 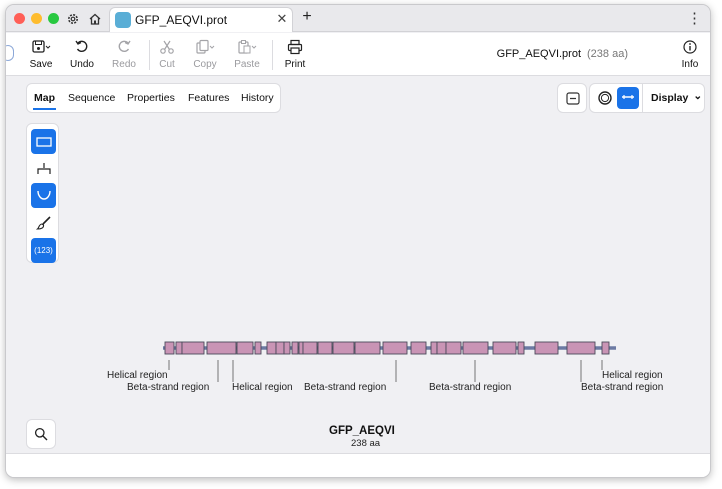 What do you see at coordinates (389, 361) in the screenshot?
I see `protein-map` at bounding box center [389, 361].